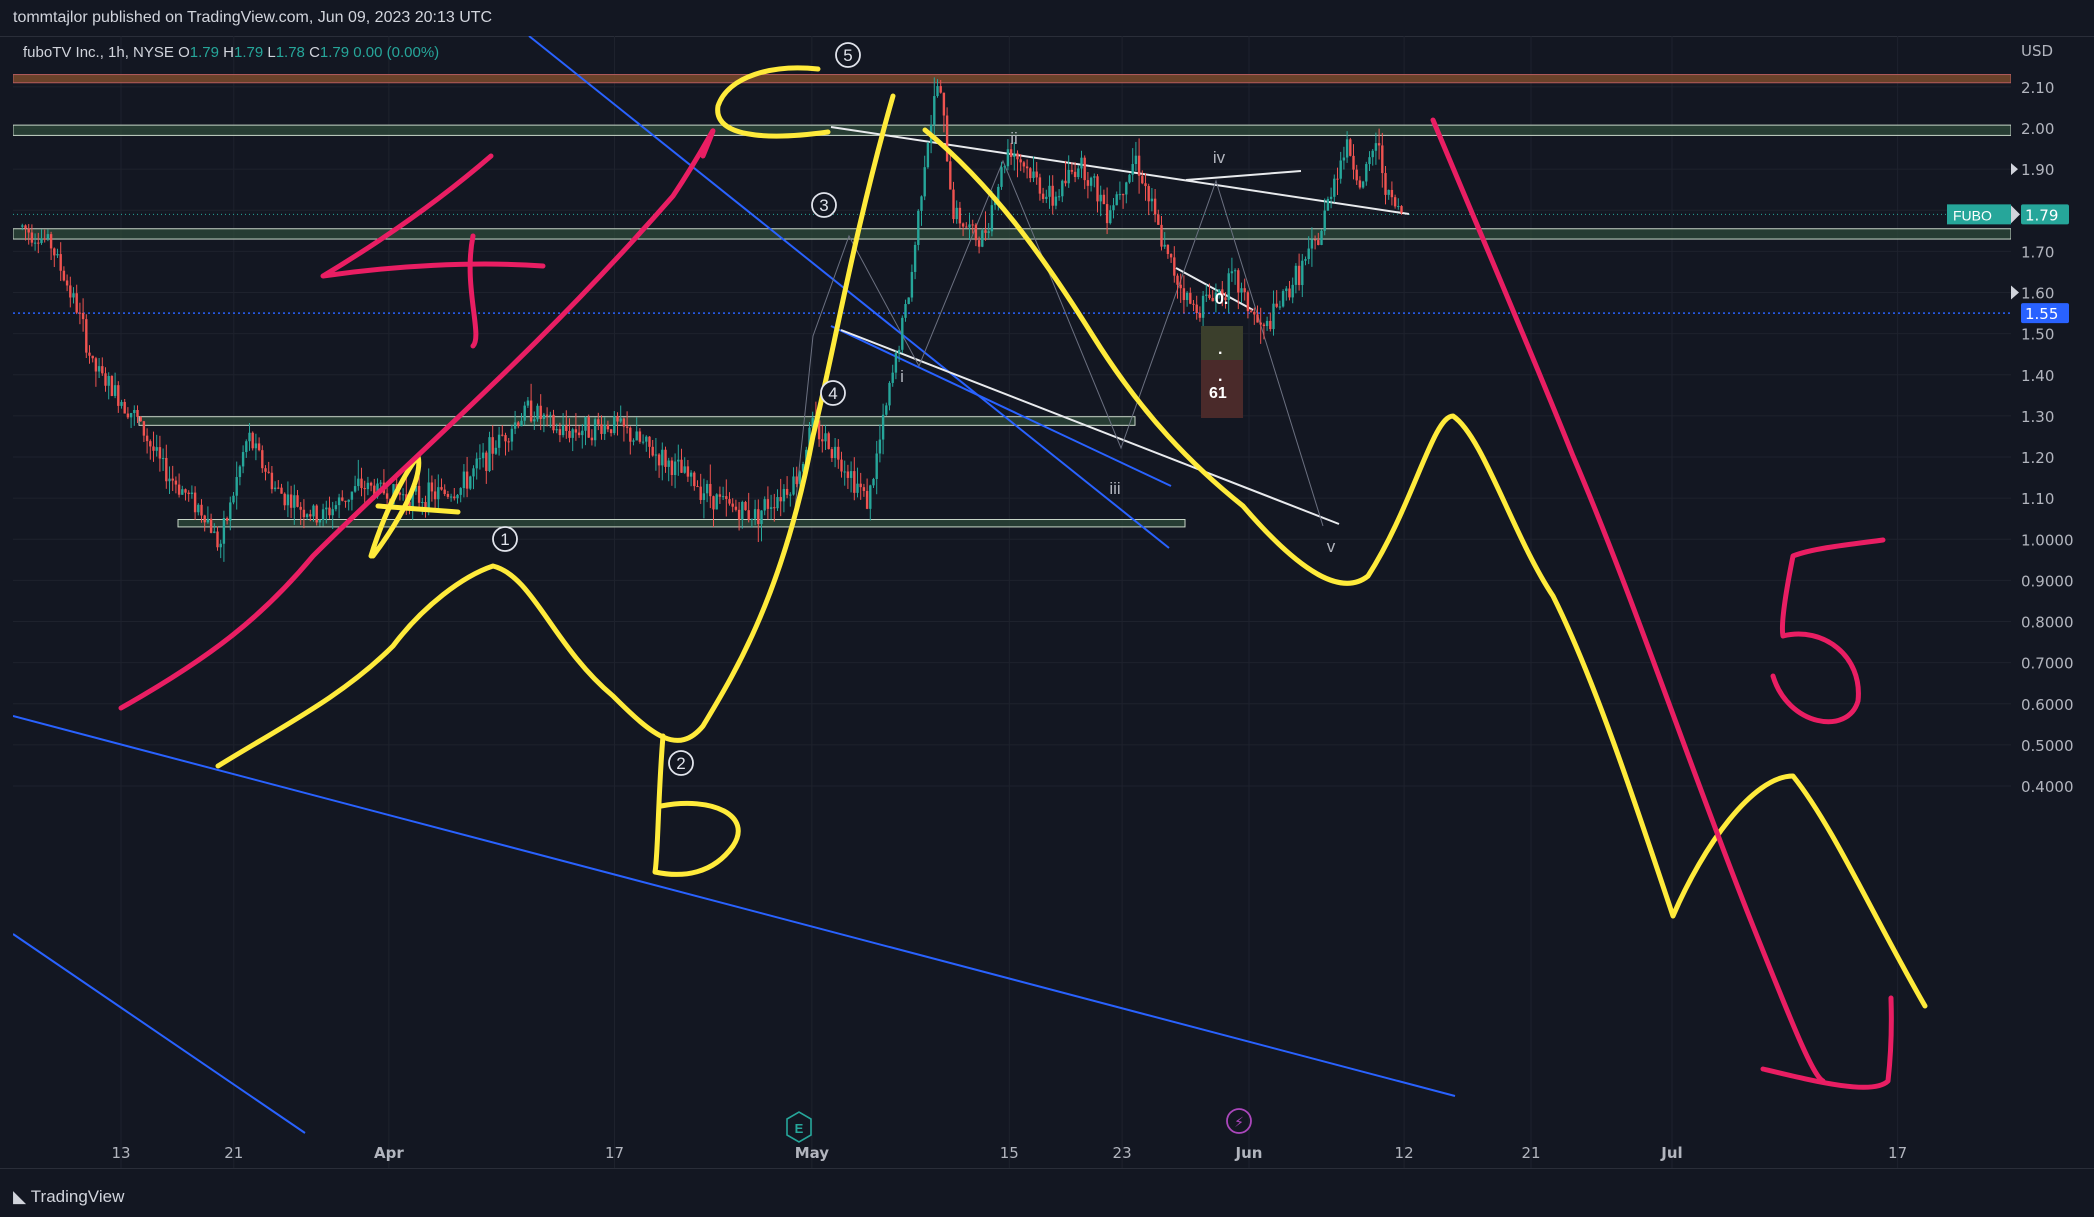  I want to click on wave-label-ii: ii, so click(1014, 138).